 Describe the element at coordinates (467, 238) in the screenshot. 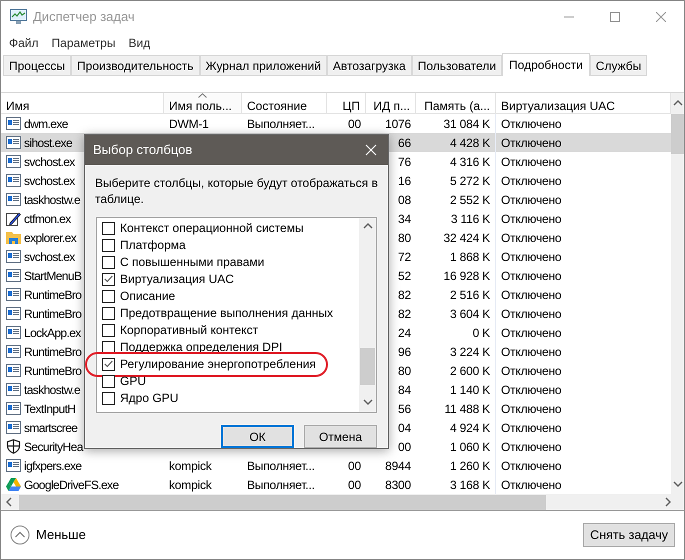

I see `table-cell-text: 32 424 K` at that location.